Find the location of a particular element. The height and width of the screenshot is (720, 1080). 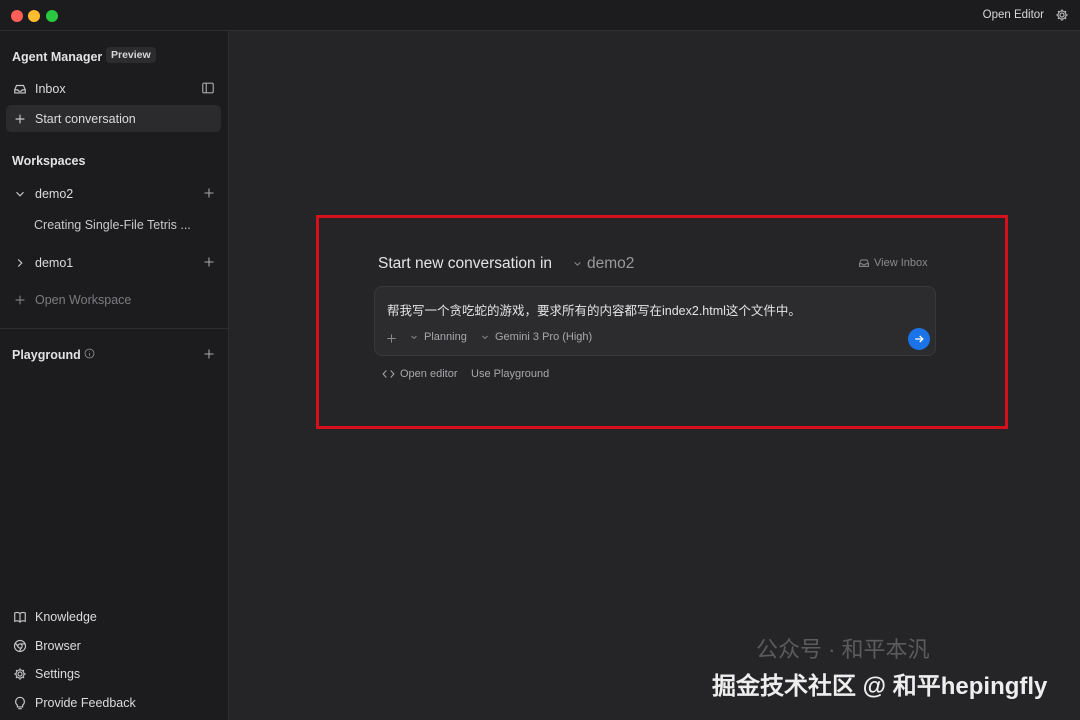

send-button is located at coordinates (919, 339).